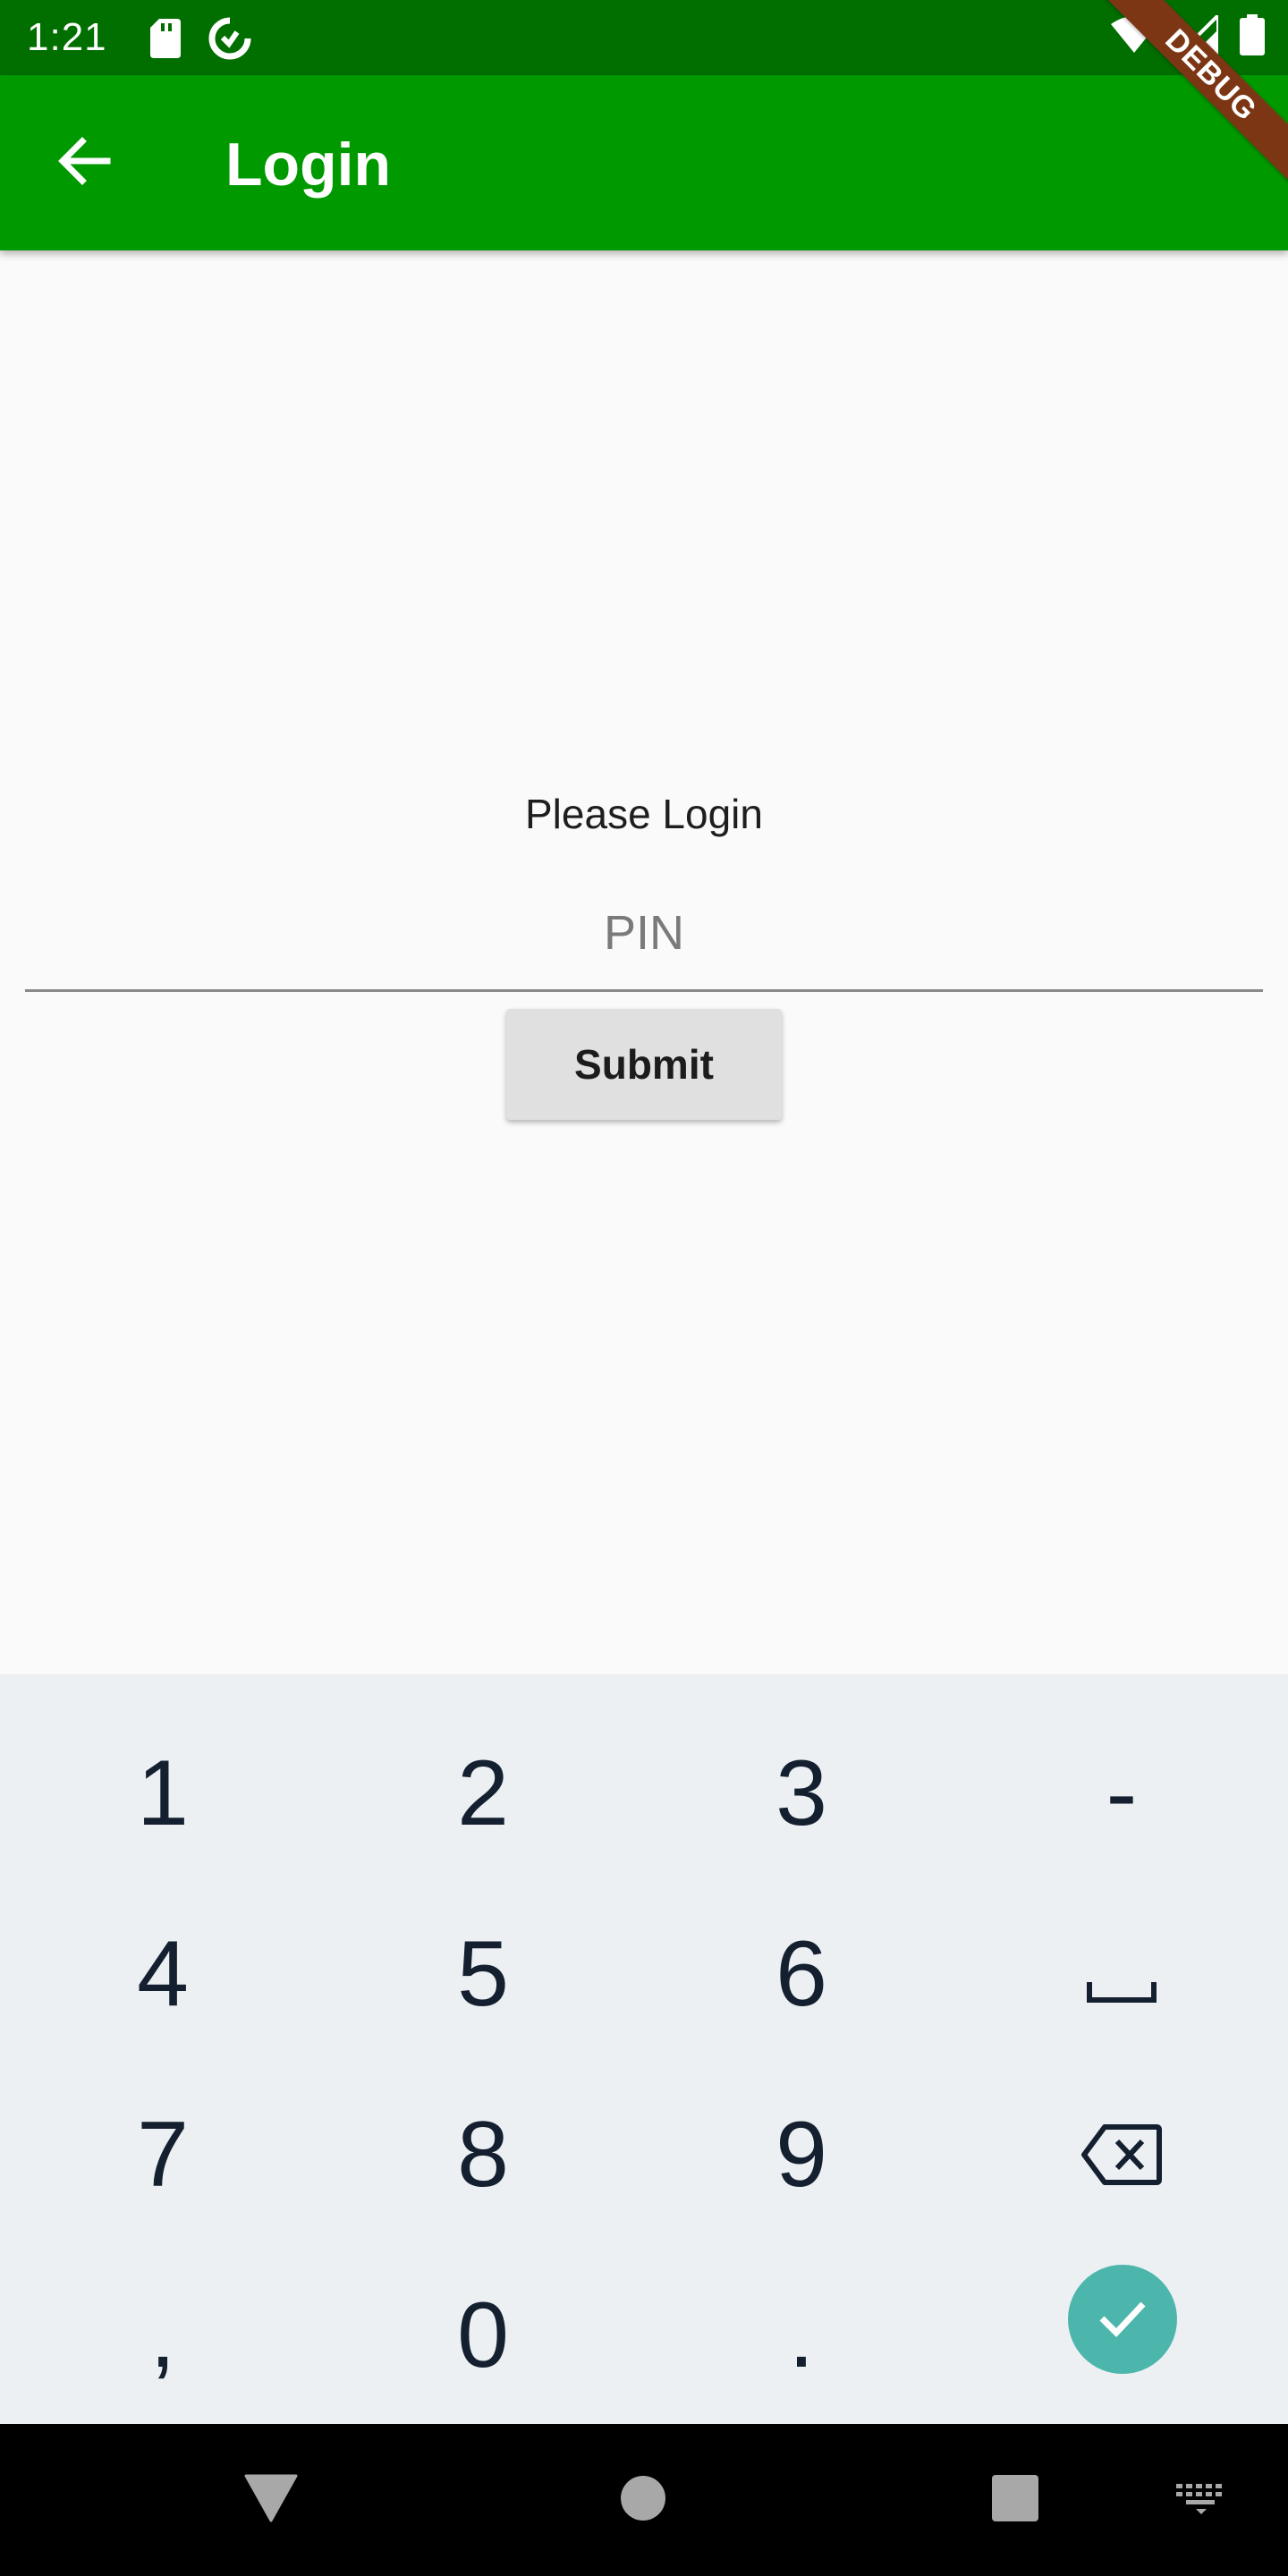  I want to click on key-9: 9, so click(801, 2154).